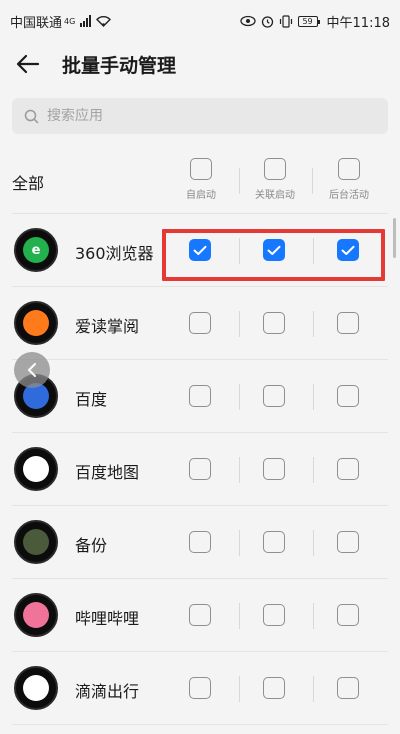 Image resolution: width=400 pixels, height=734 pixels. What do you see at coordinates (200, 64) in the screenshot?
I see `app-bar: 批量手动管理` at bounding box center [200, 64].